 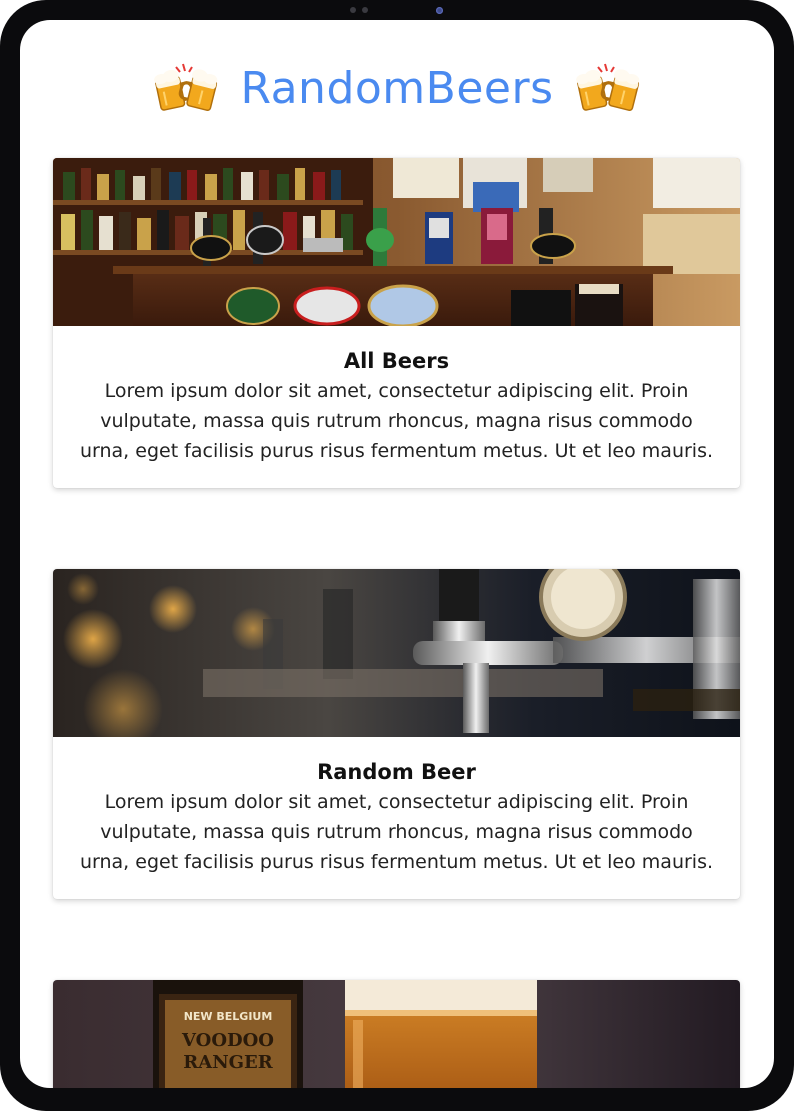 I want to click on bottle-label-name-line1: VOODOO, so click(x=227, y=1040).